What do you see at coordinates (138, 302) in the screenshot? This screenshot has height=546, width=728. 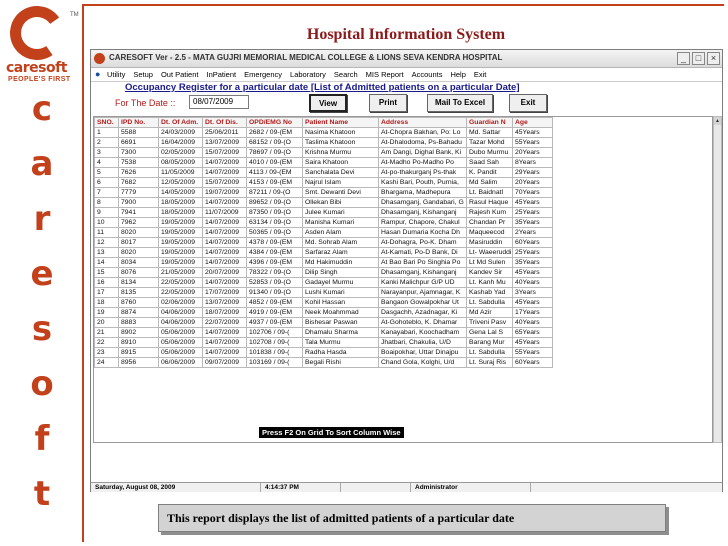 I see `table-cell: 8760` at bounding box center [138, 302].